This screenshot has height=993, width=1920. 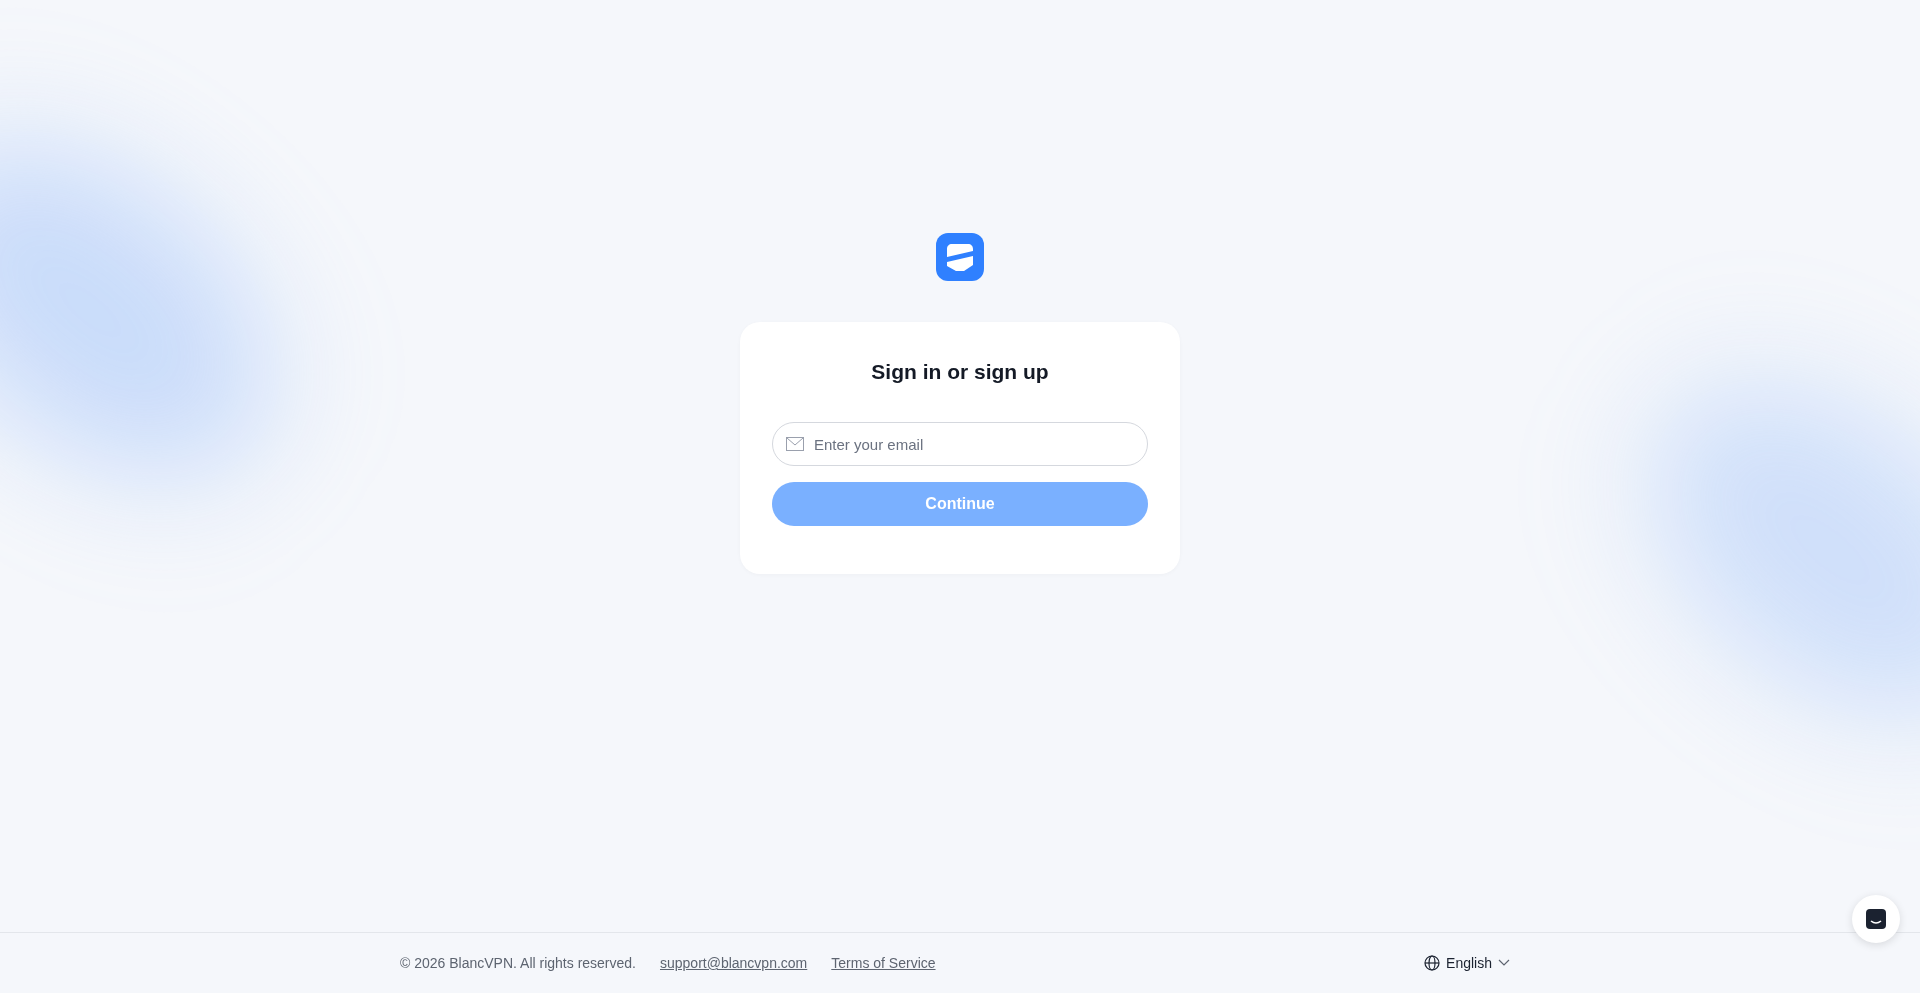 What do you see at coordinates (734, 963) in the screenshot?
I see `footer-link: support@blancvpn.com` at bounding box center [734, 963].